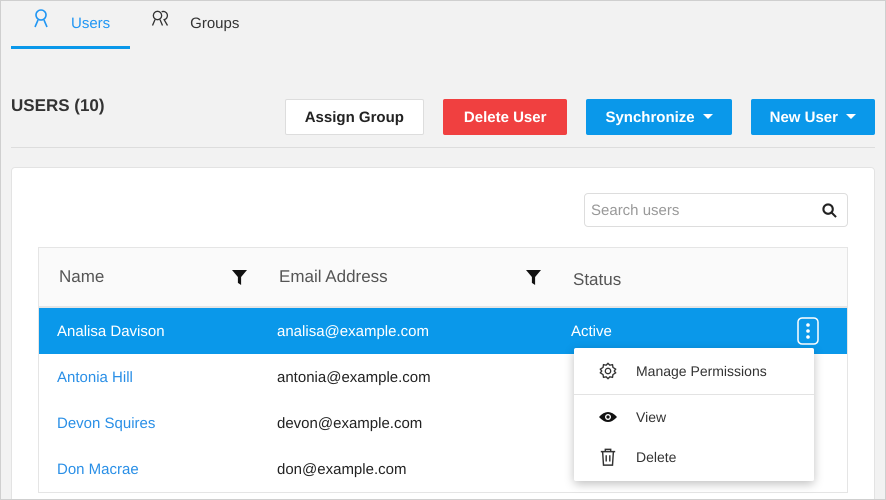 Image resolution: width=886 pixels, height=500 pixels. What do you see at coordinates (95, 377) in the screenshot?
I see `user-name-link: Antonia Hill` at bounding box center [95, 377].